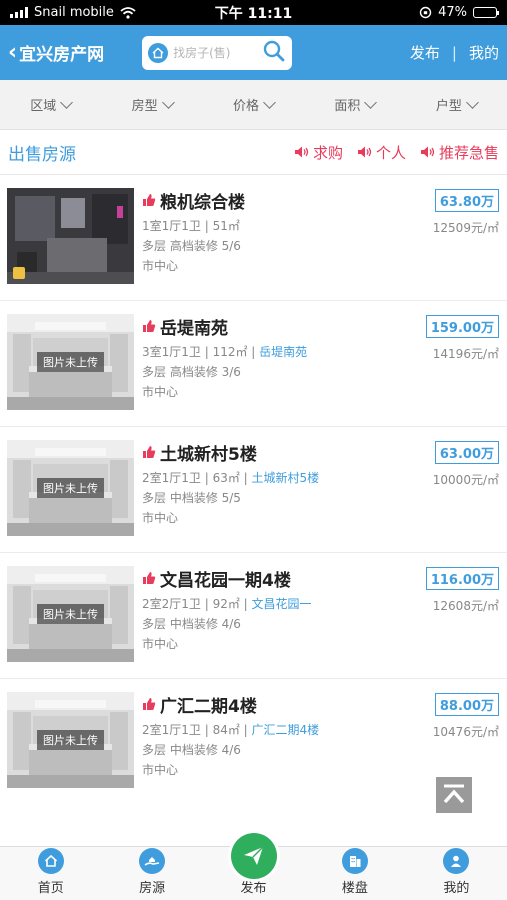 This screenshot has width=507, height=900. I want to click on publish-link: 发布, so click(425, 52).